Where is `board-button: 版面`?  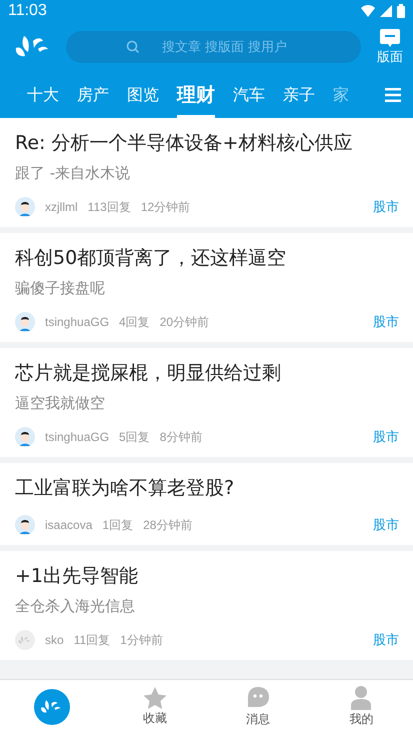
board-button: 版面 is located at coordinates (390, 47).